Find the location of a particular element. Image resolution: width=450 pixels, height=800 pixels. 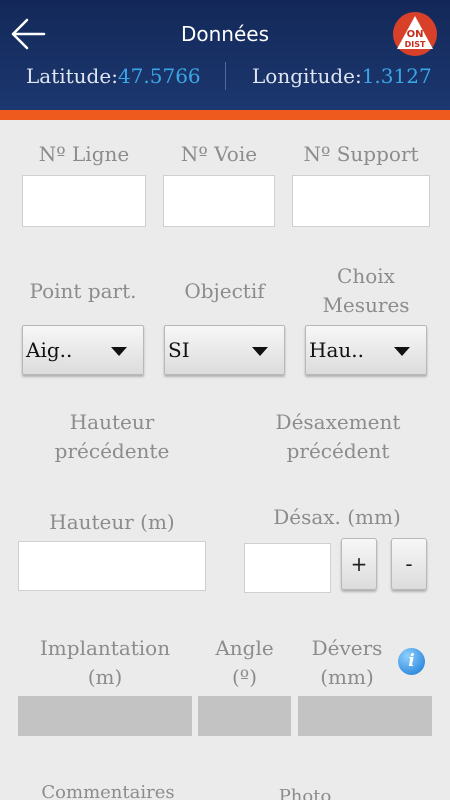

desax-prec-line1: Désaxement is located at coordinates (338, 422).